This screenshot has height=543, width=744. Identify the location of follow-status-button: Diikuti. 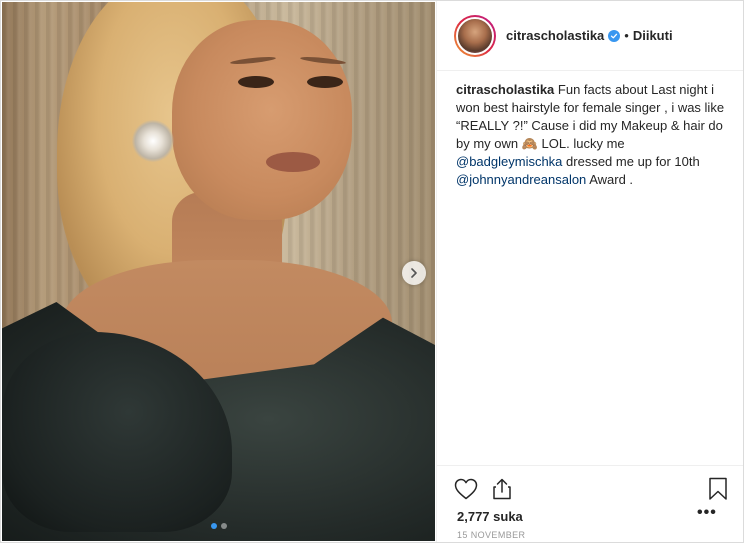
(653, 35).